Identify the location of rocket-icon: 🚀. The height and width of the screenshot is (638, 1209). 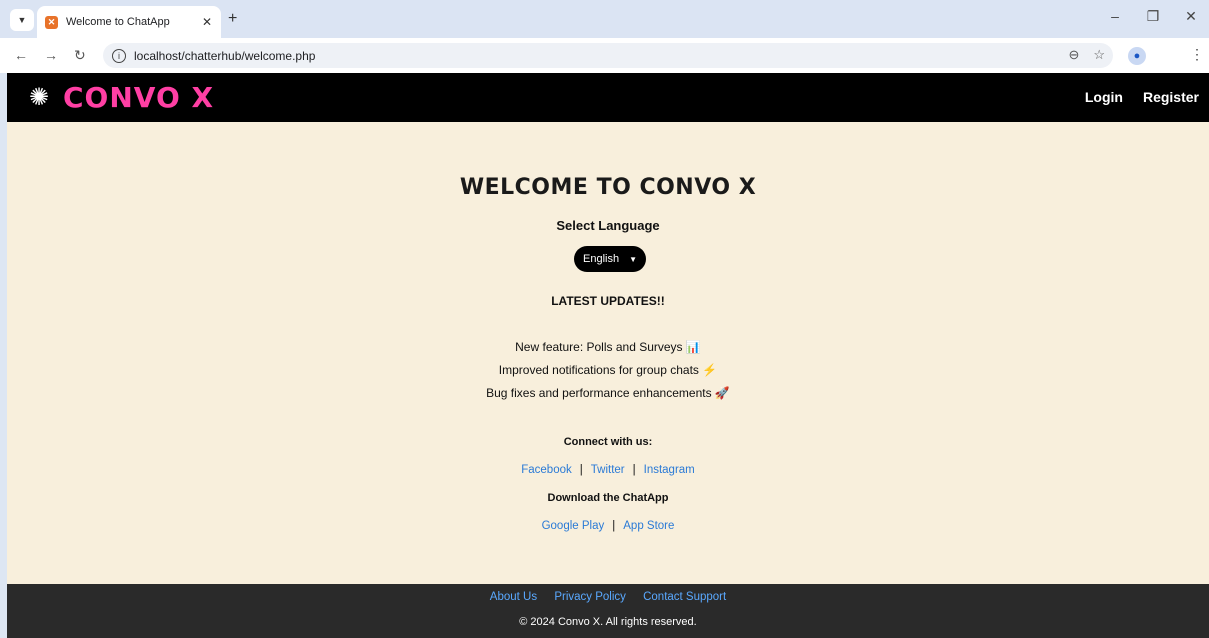
(722, 393).